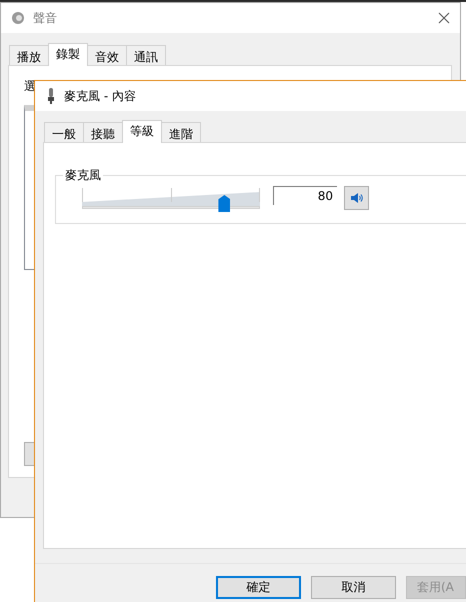 Image resolution: width=466 pixels, height=602 pixels. What do you see at coordinates (103, 132) in the screenshot?
I see `tab: 接聽` at bounding box center [103, 132].